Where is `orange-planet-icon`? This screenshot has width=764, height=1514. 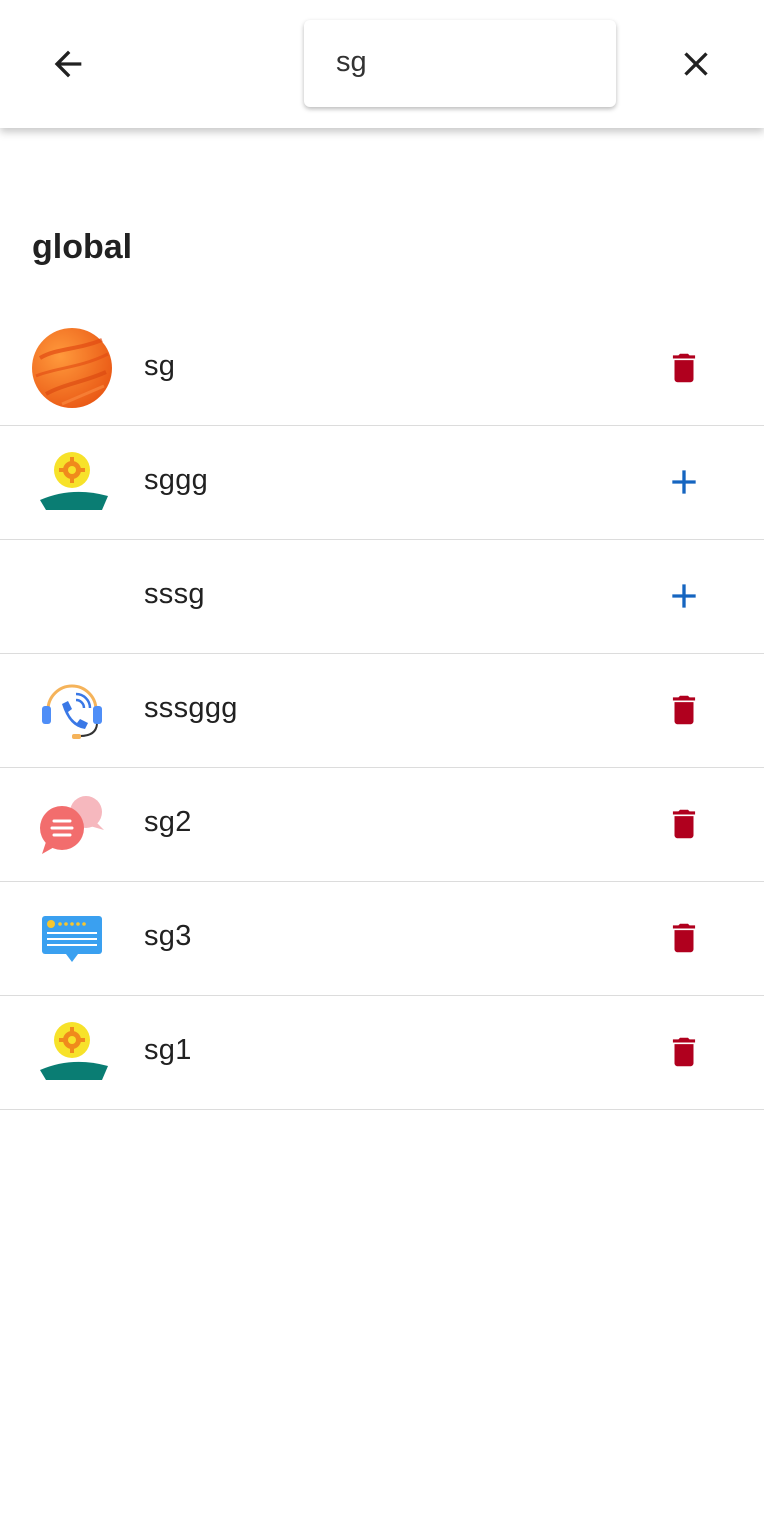
orange-planet-icon is located at coordinates (72, 368).